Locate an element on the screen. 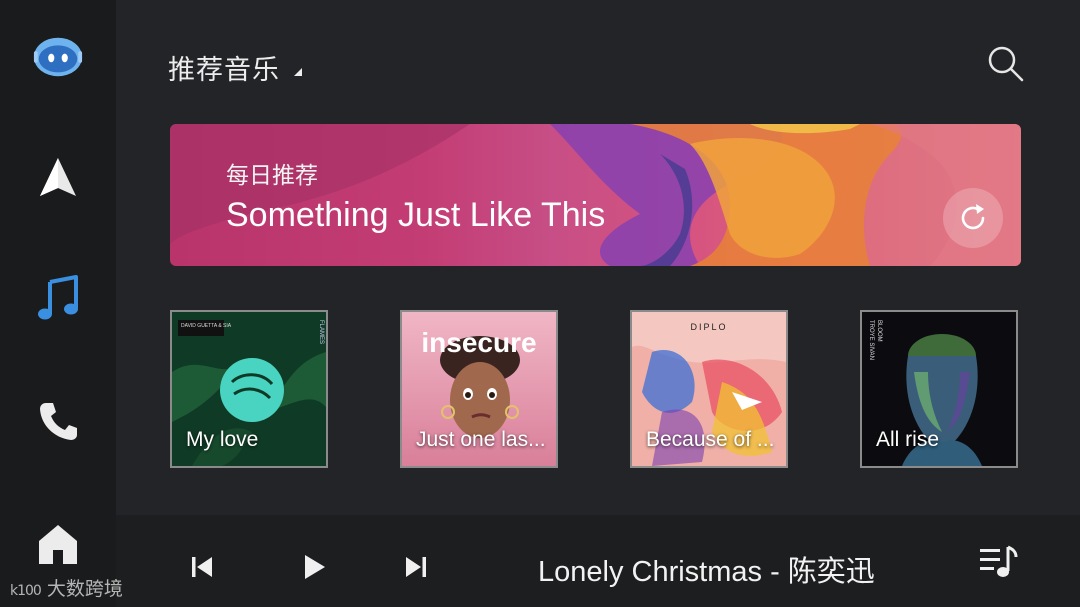 The height and width of the screenshot is (607, 1080). play-icon is located at coordinates (315, 567).